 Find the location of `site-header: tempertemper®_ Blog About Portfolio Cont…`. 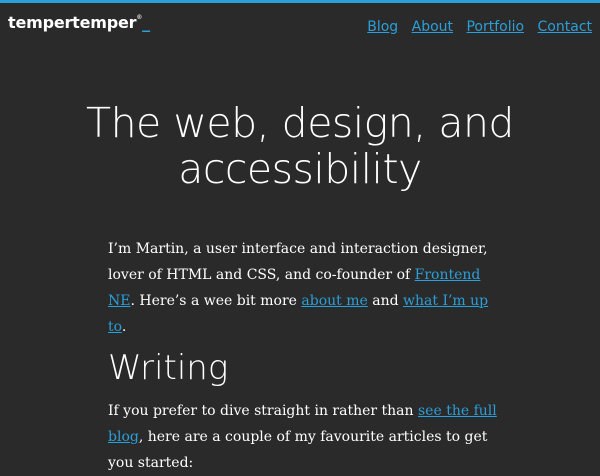

site-header: tempertemper®_ Blog About Portfolio Cont… is located at coordinates (300, 25).